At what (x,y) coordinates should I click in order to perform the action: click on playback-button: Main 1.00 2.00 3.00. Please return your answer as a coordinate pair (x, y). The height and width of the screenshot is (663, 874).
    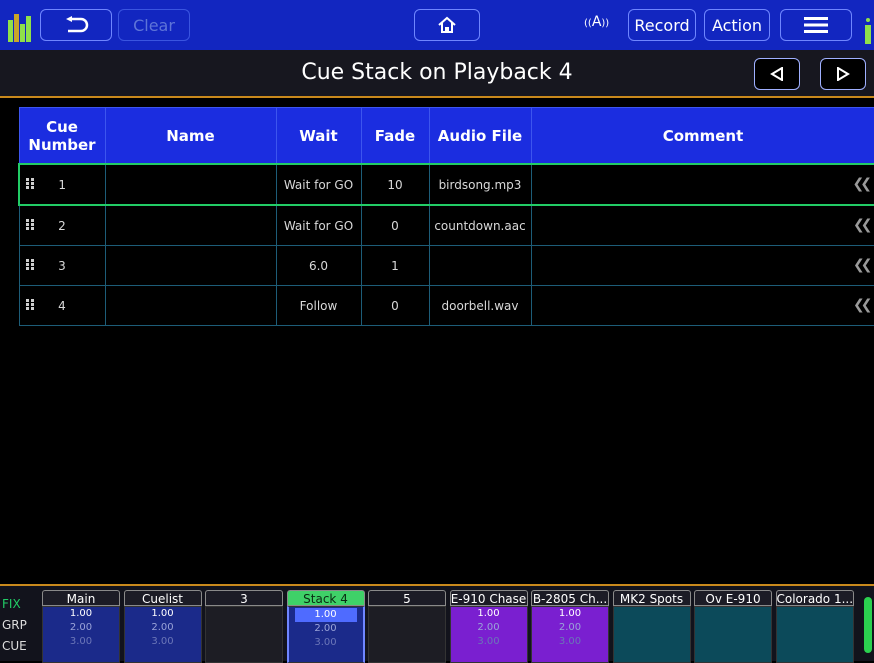
    Looking at the image, I should click on (81, 626).